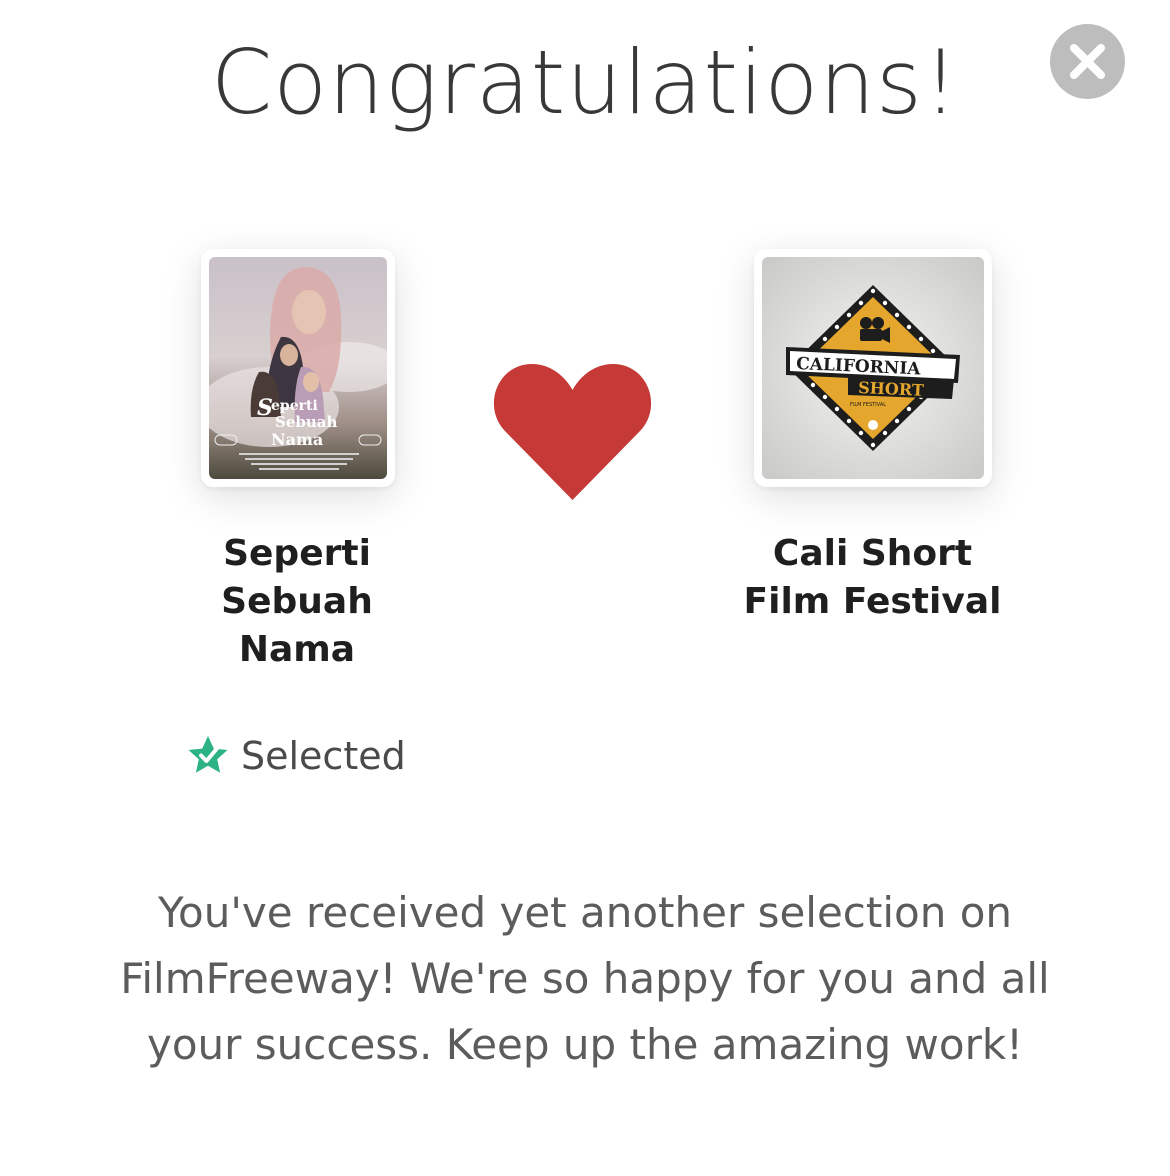 The height and width of the screenshot is (1176, 1170). Describe the element at coordinates (294, 406) in the screenshot. I see `svg-text: eperti` at that location.